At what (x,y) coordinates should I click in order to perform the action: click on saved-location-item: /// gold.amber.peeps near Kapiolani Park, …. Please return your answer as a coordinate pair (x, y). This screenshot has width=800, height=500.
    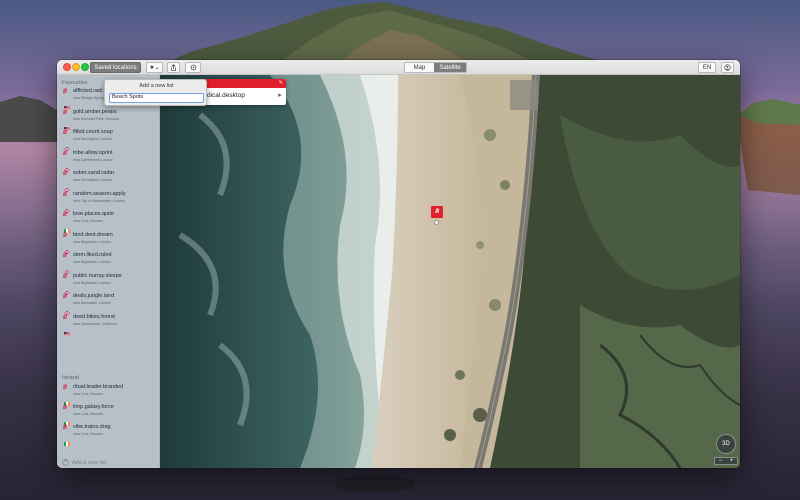
    Looking at the image, I should click on (110, 119).